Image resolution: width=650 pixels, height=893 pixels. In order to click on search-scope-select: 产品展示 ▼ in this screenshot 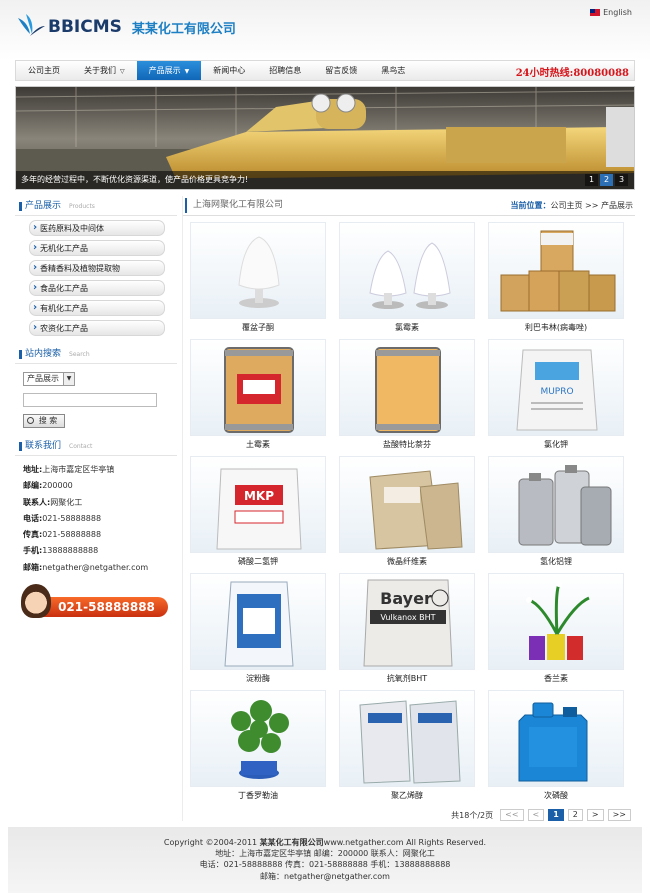, I will do `click(49, 379)`.